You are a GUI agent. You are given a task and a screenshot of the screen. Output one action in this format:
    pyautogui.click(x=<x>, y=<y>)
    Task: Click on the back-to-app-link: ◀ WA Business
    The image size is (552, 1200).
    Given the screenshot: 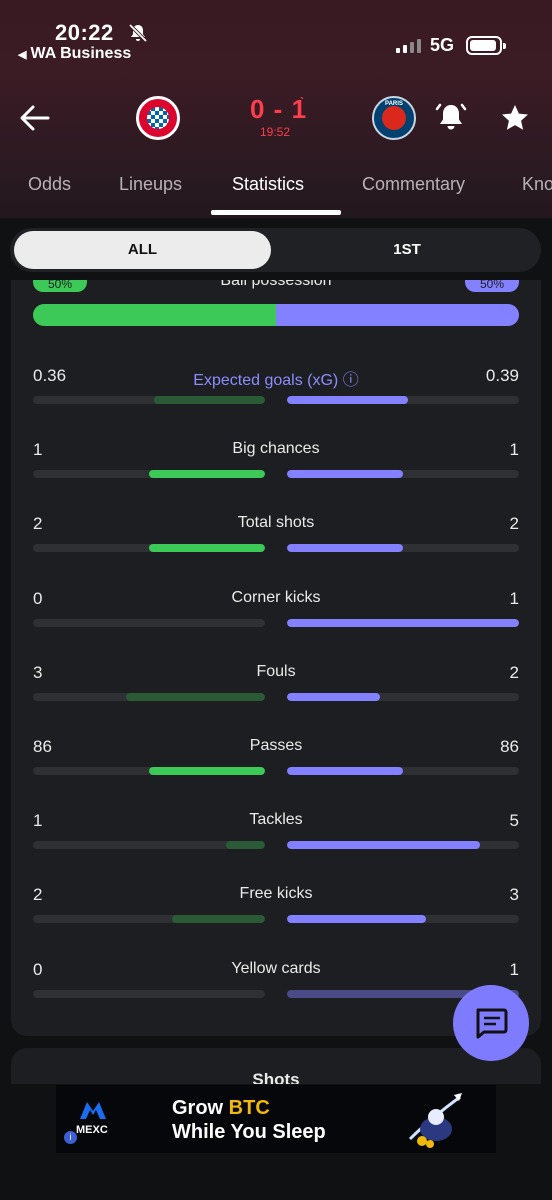 What is the action you would take?
    pyautogui.click(x=74, y=54)
    